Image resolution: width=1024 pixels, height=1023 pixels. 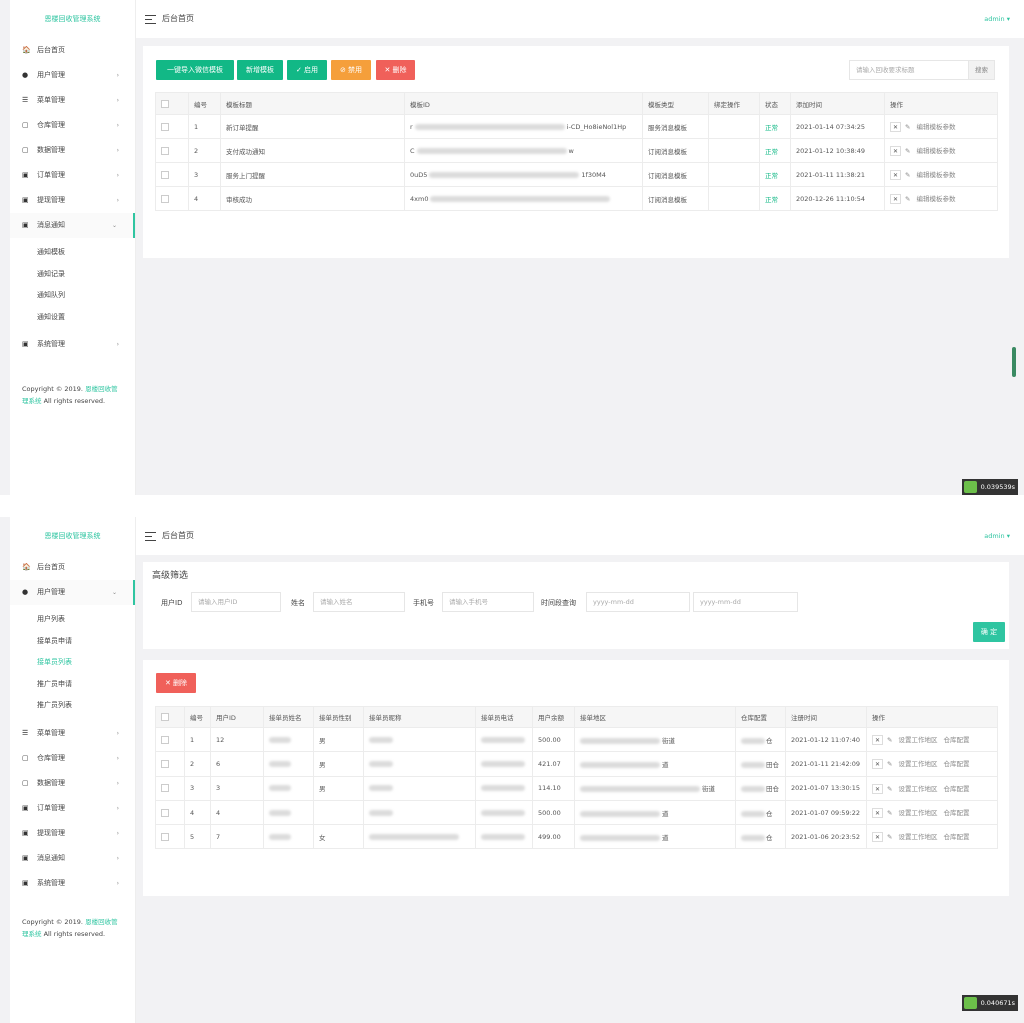 I want to click on sidebar-subitem: 通知记录, so click(x=72, y=275).